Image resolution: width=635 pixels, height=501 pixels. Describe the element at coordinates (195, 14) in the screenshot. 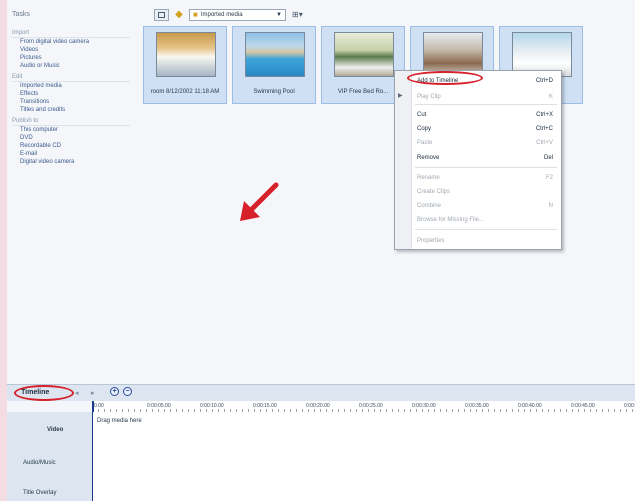

I see `folder-icon: ■` at that location.